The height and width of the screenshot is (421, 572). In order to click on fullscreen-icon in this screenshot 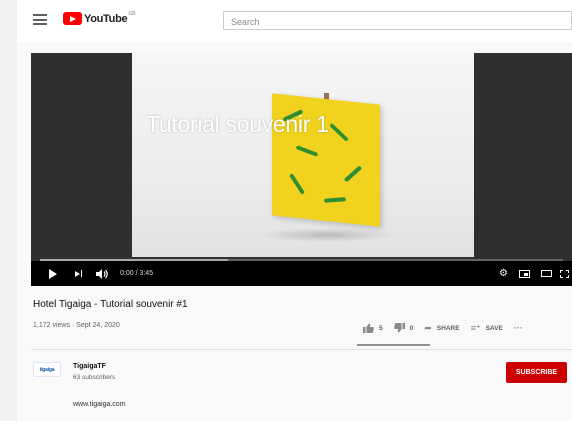, I will do `click(564, 273)`.